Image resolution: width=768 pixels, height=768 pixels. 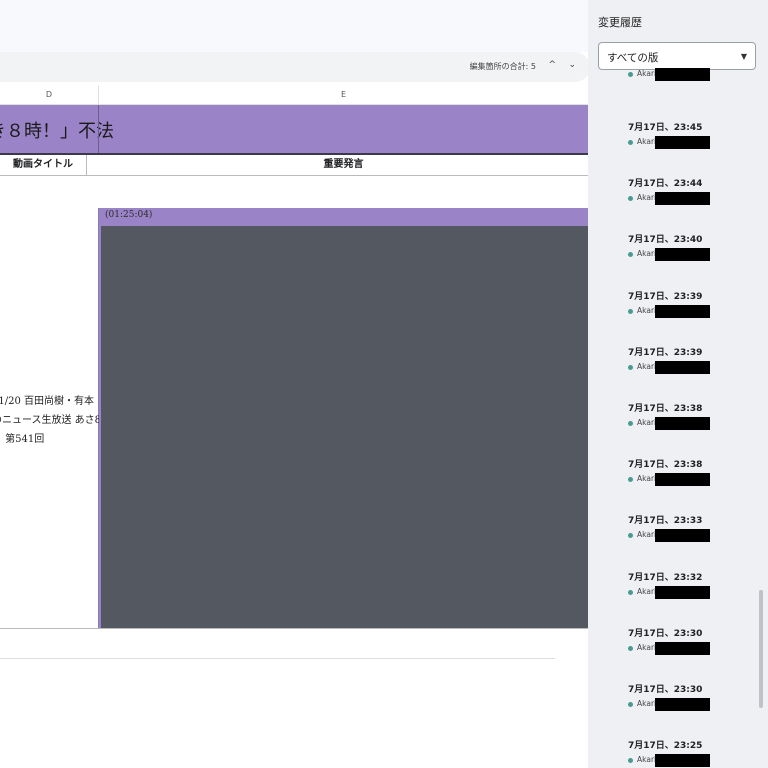 What do you see at coordinates (57, 131) in the screenshot?
I see `sheet-title: き８時！」不法` at bounding box center [57, 131].